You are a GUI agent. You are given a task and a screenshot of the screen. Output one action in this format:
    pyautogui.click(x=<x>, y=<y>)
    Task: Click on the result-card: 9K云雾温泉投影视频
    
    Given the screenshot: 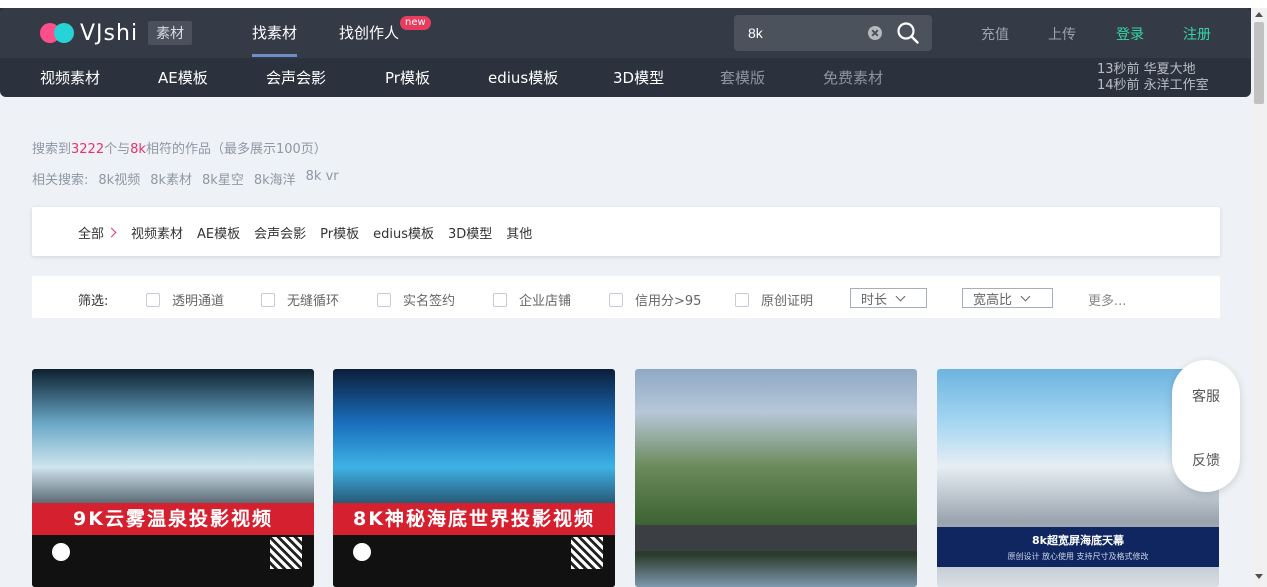 What is the action you would take?
    pyautogui.click(x=173, y=478)
    